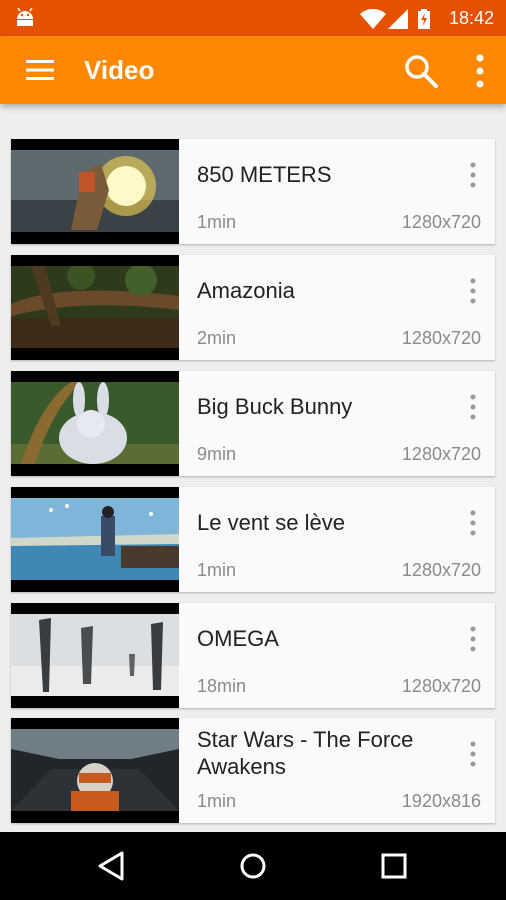 This screenshot has width=506, height=900. I want to click on battery-charging-icon, so click(424, 19).